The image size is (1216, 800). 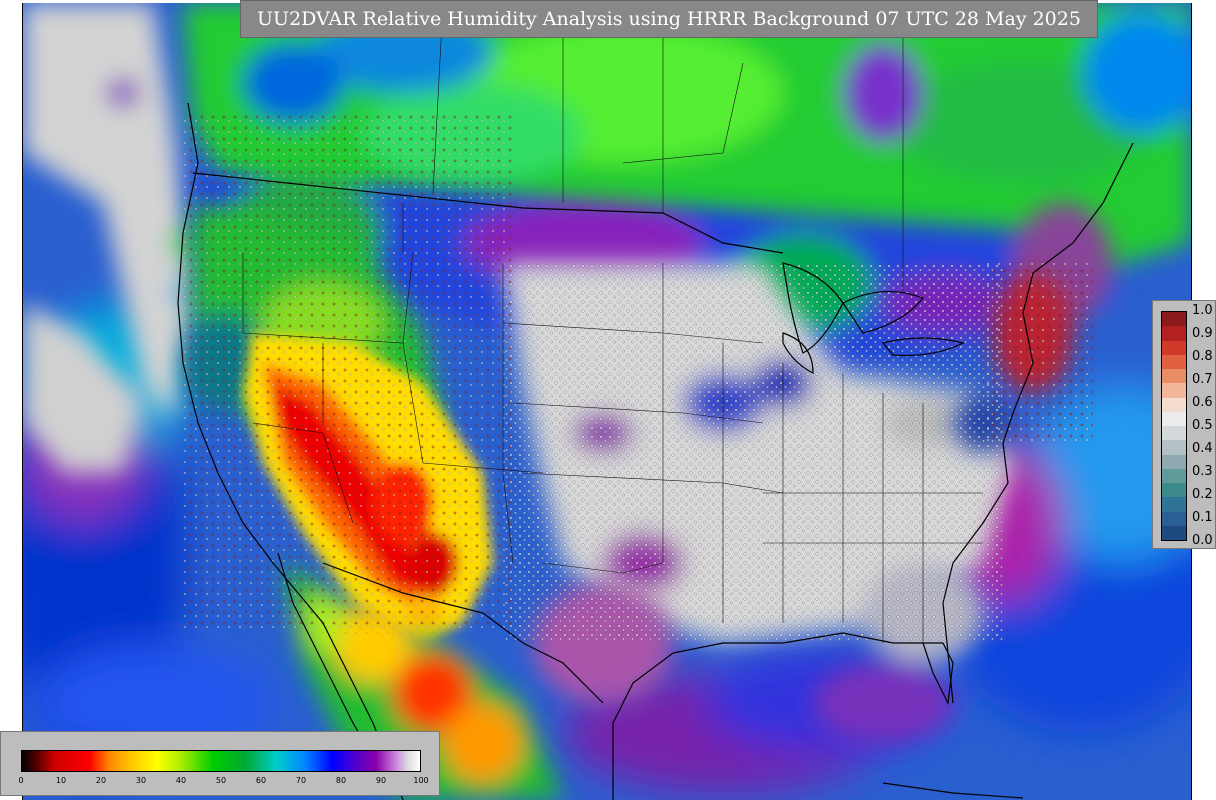 What do you see at coordinates (61, 780) in the screenshot?
I see `legend-tick-label: 10` at bounding box center [61, 780].